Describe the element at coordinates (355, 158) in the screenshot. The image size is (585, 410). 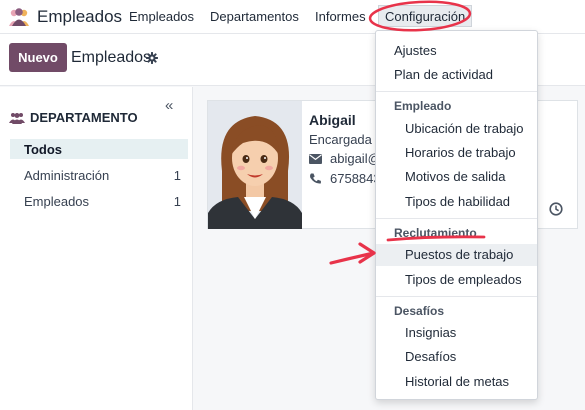
I see `employee-email-text: abigail@` at that location.